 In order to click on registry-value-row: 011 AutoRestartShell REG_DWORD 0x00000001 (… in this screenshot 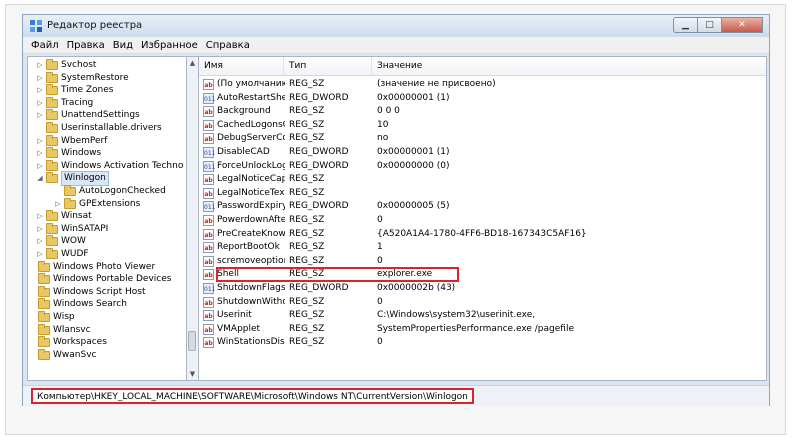, I will do `click(482, 98)`.